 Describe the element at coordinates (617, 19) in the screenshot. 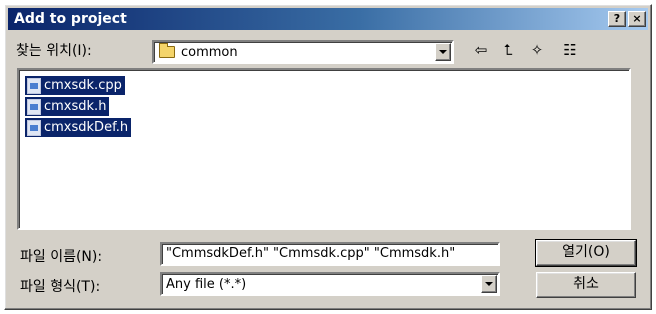

I see `help-button: ?` at that location.